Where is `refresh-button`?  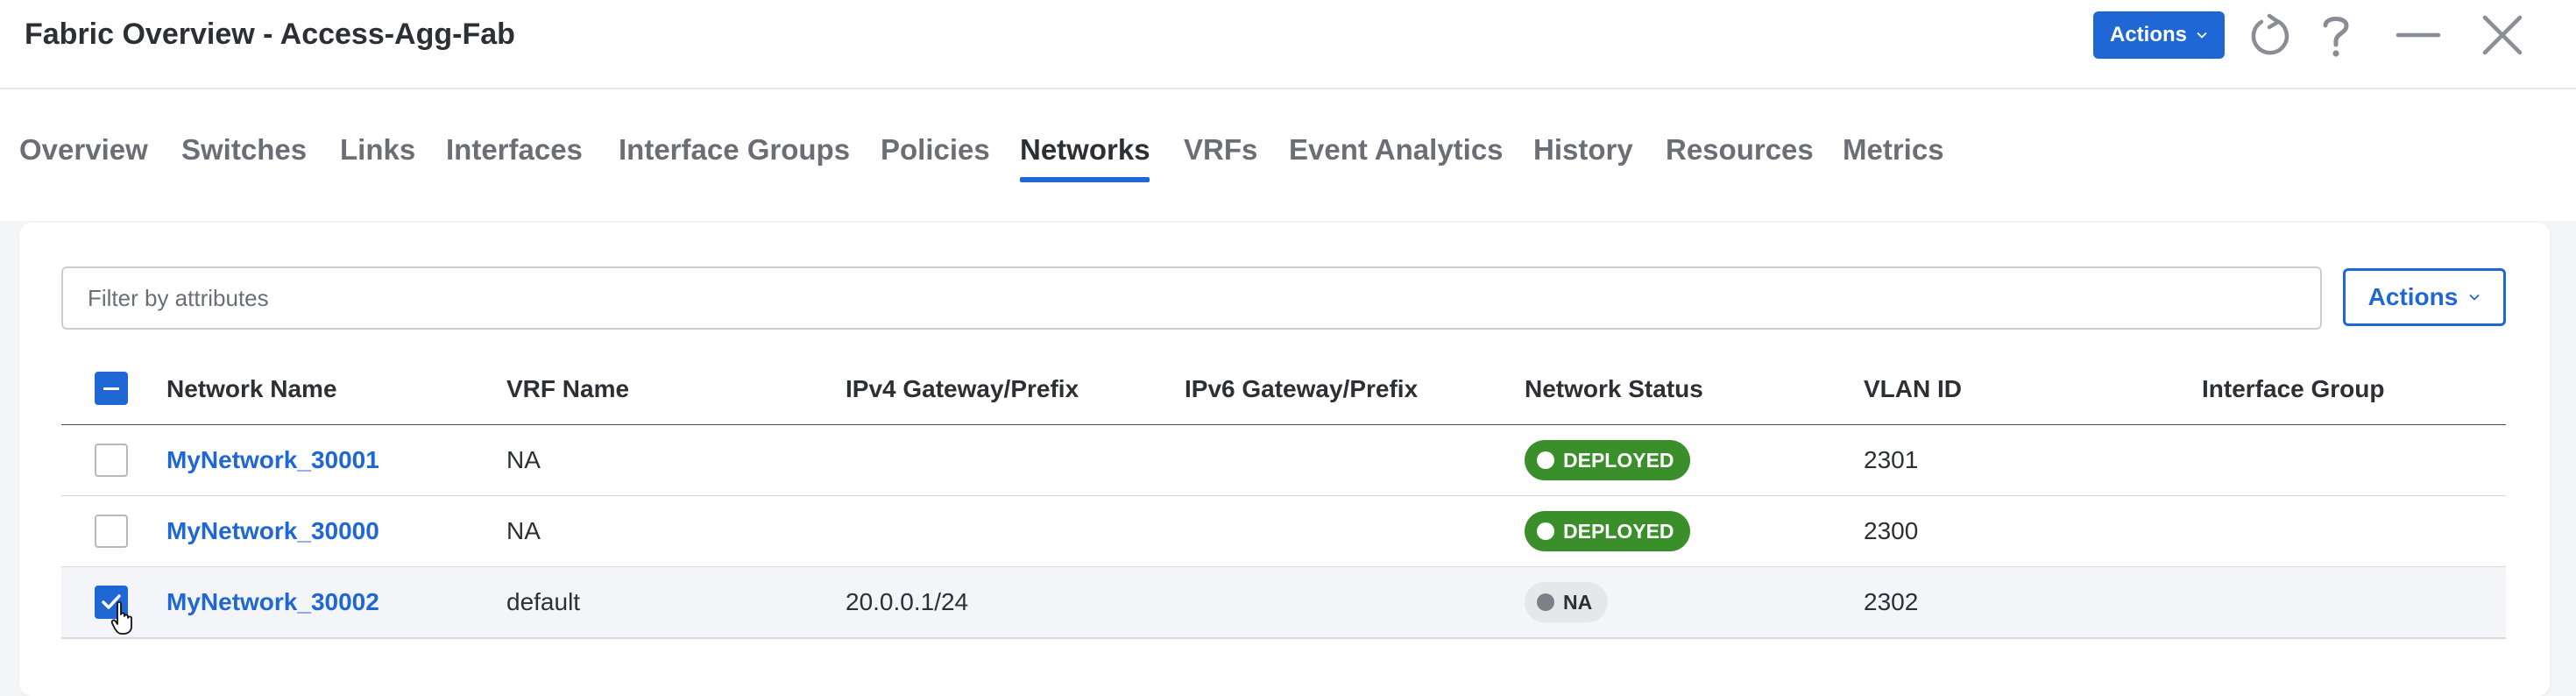 refresh-button is located at coordinates (2269, 35).